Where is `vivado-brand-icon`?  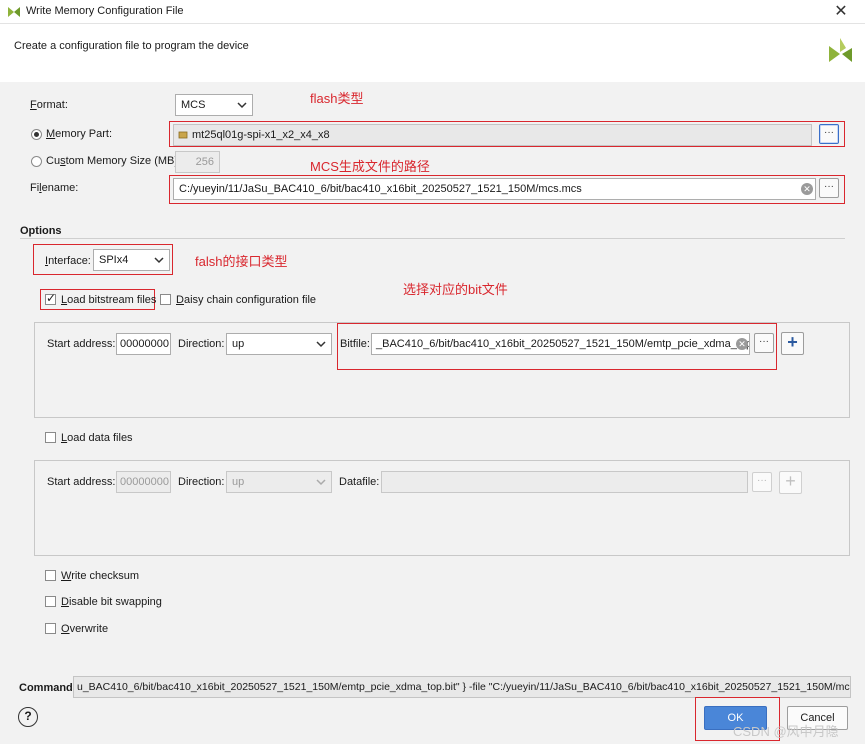 vivado-brand-icon is located at coordinates (840, 50).